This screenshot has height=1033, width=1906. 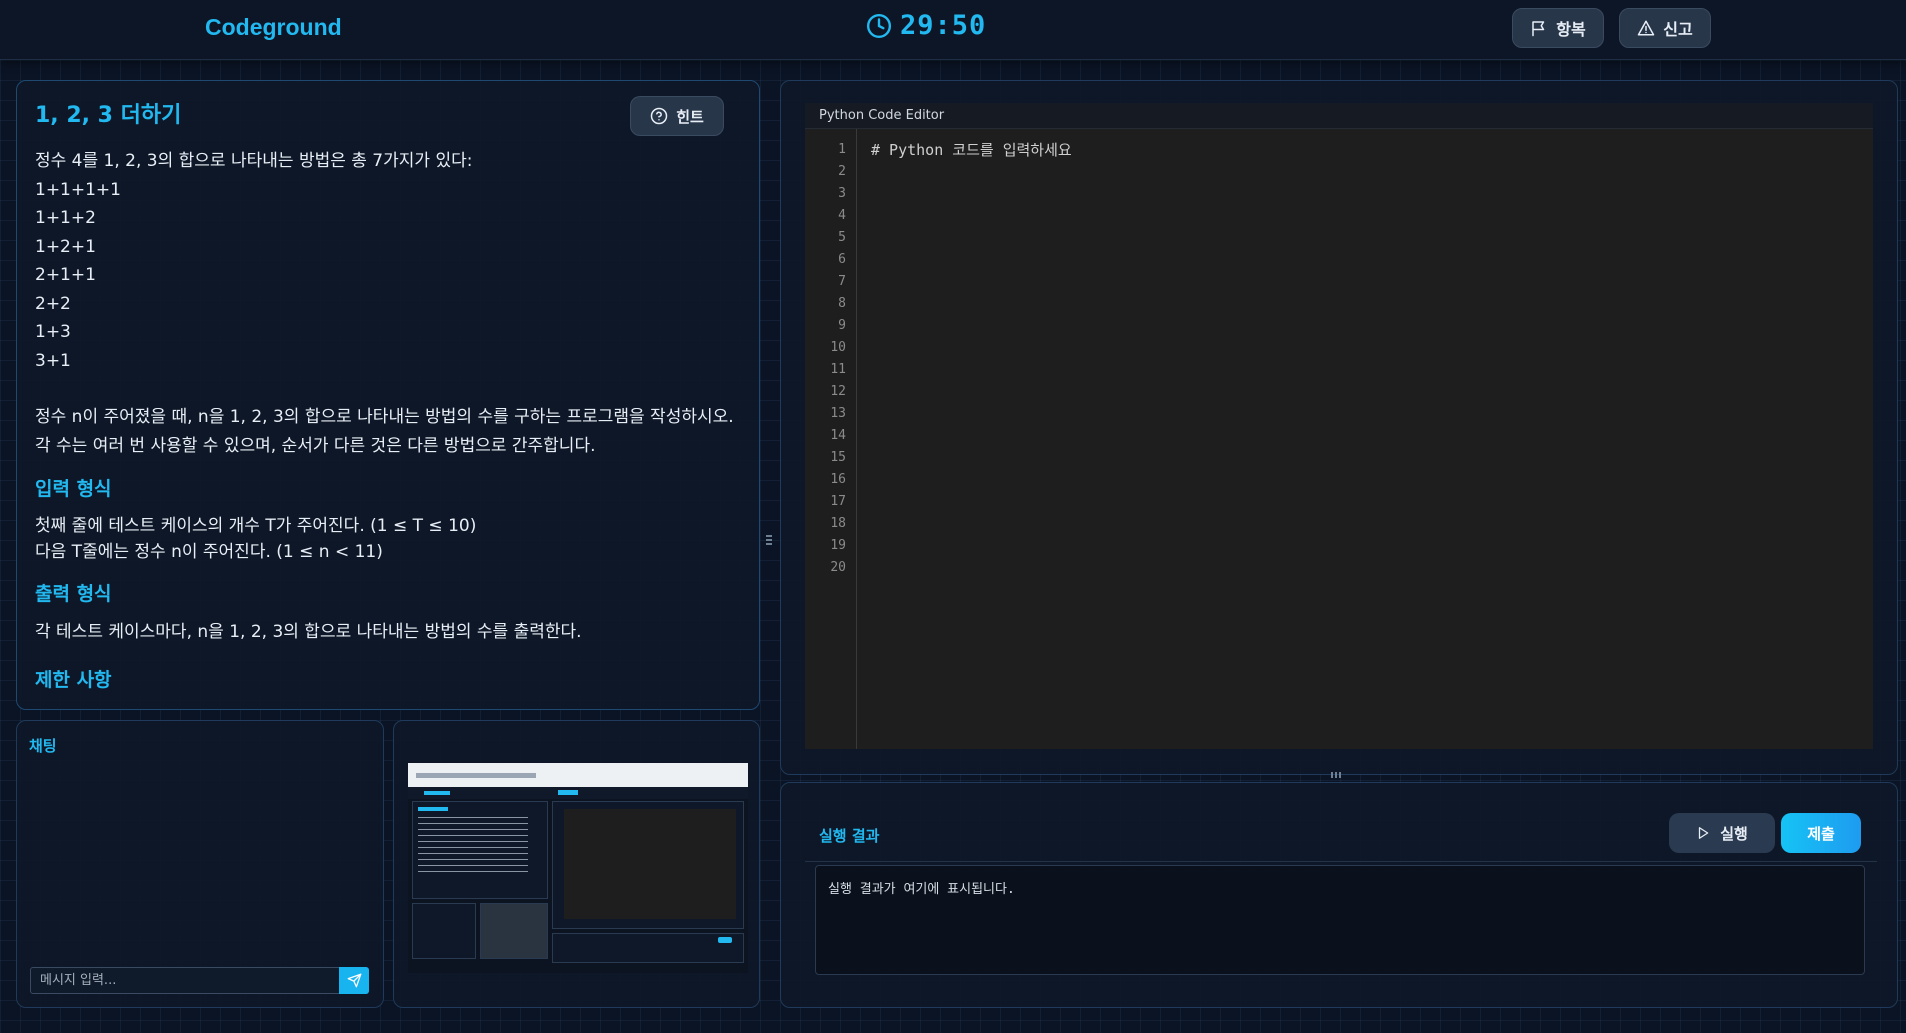 What do you see at coordinates (842, 171) in the screenshot?
I see `line-number: 2` at bounding box center [842, 171].